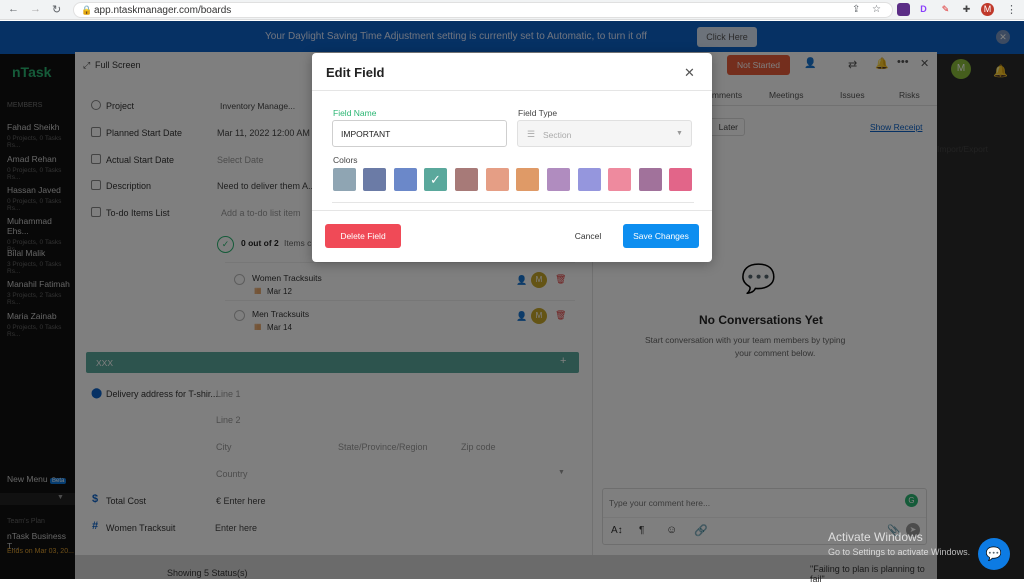  I want to click on extension-d-icon: D, so click(923, 9).